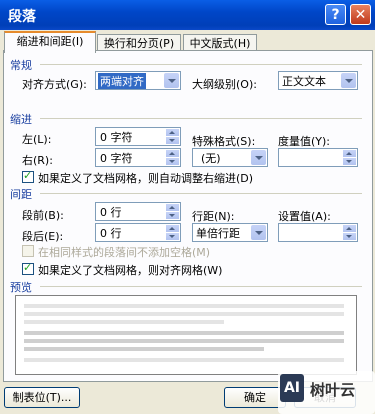 The height and width of the screenshot is (414, 375). Describe the element at coordinates (335, 14) in the screenshot. I see `help-button: ?` at that location.